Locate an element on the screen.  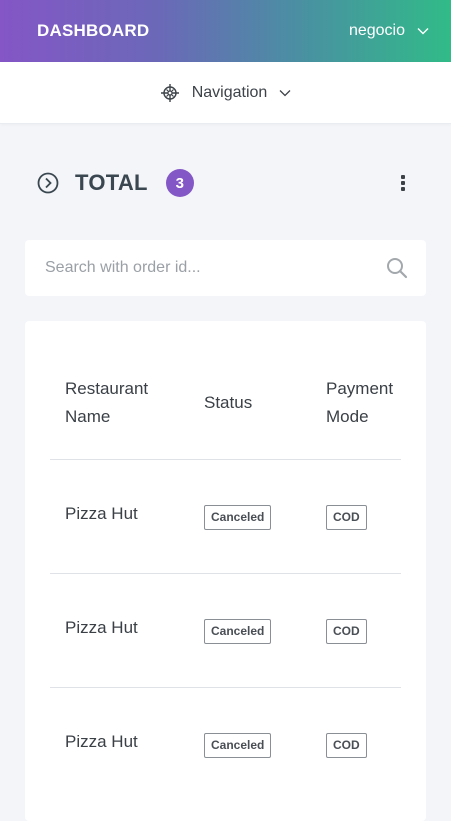
user-name: negocio is located at coordinates (376, 30).